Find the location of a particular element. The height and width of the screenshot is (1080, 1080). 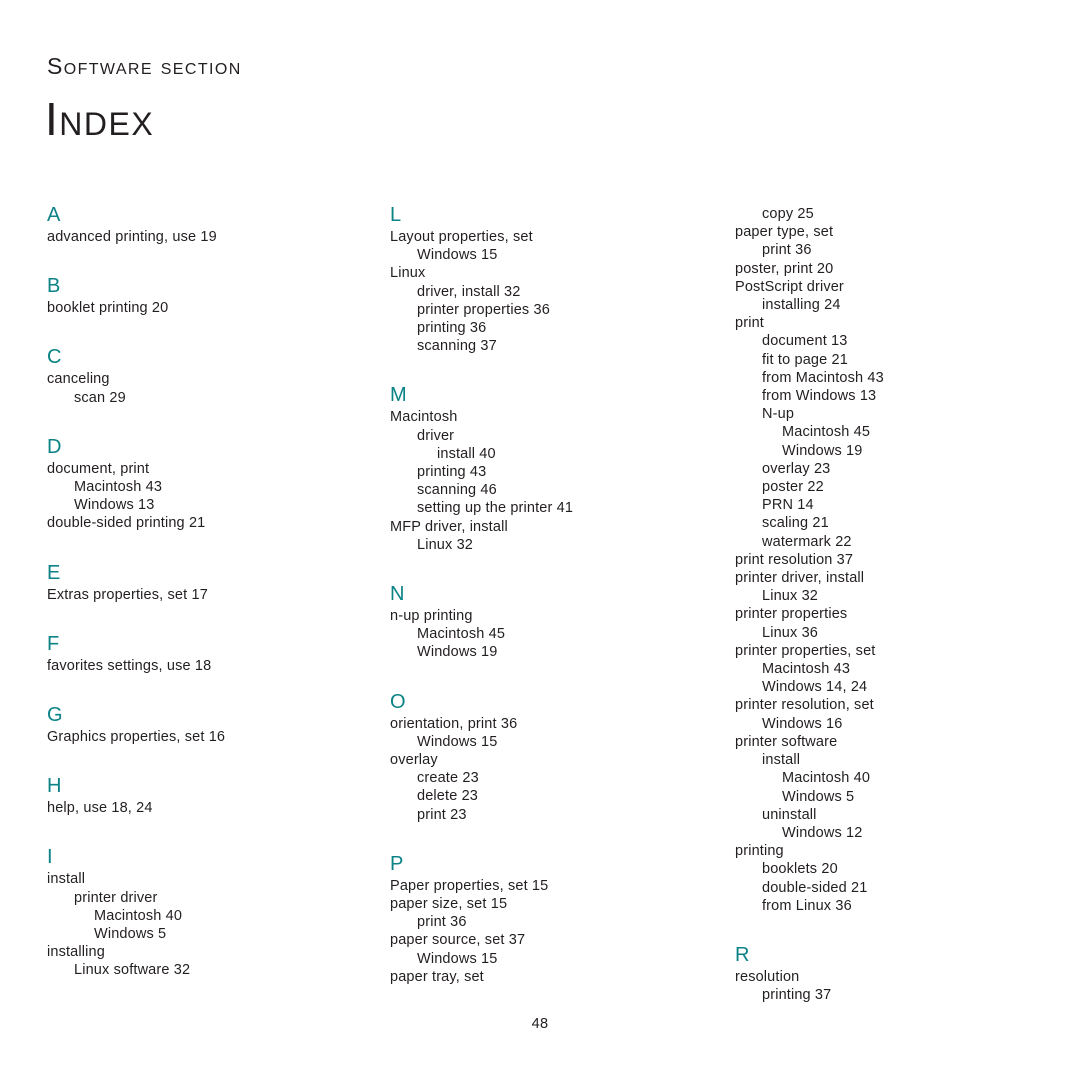

index-subentry: scanning 46 is located at coordinates (457, 490).